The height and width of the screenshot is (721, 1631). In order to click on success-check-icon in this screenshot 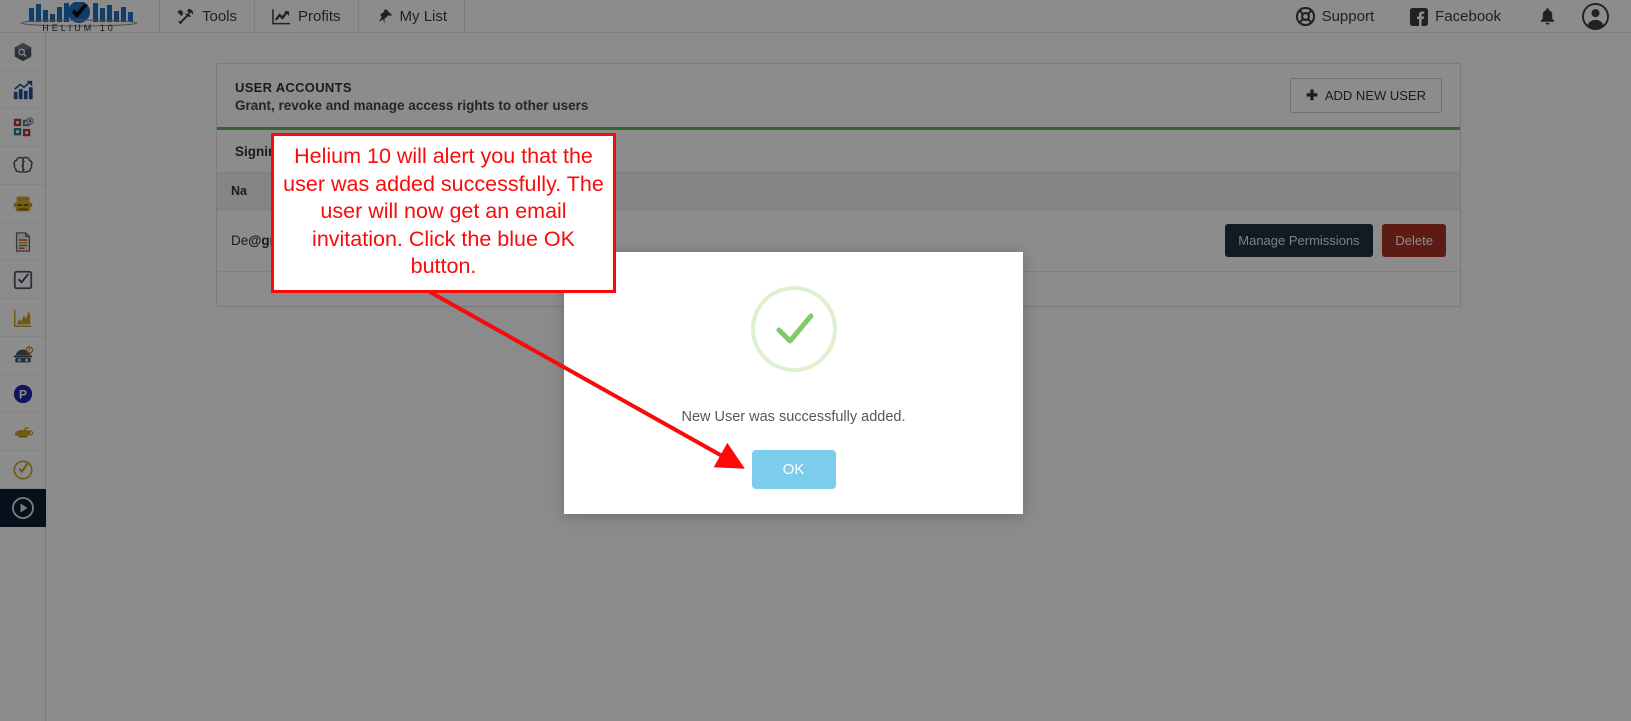, I will do `click(793, 329)`.